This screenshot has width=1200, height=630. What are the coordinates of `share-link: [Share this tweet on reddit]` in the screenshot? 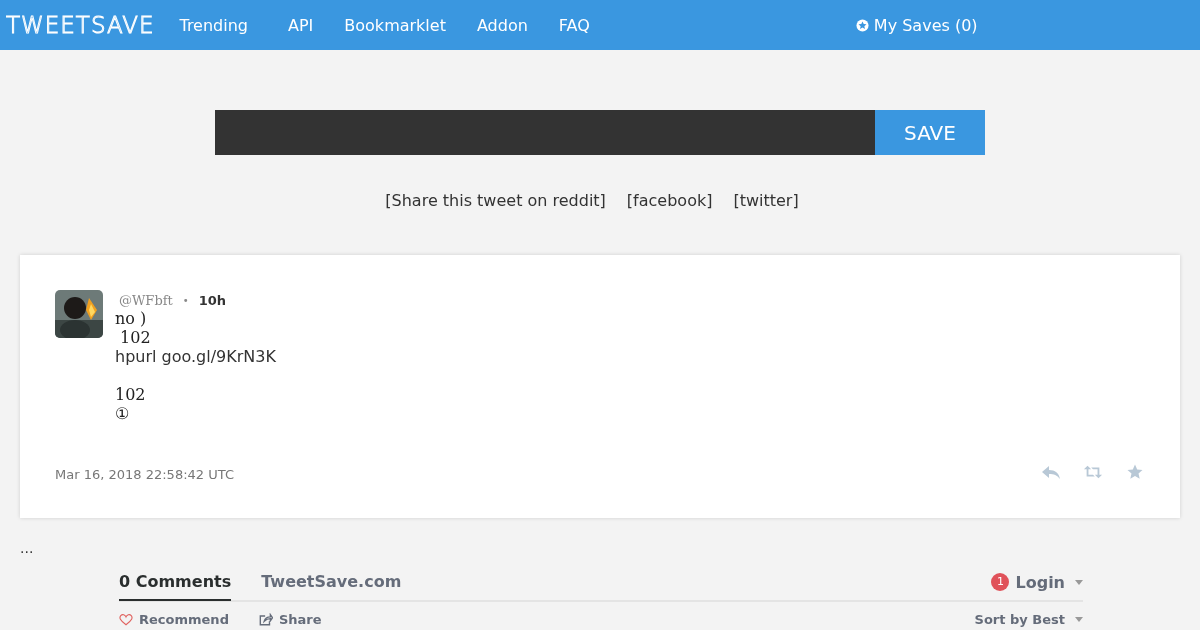 It's located at (495, 200).